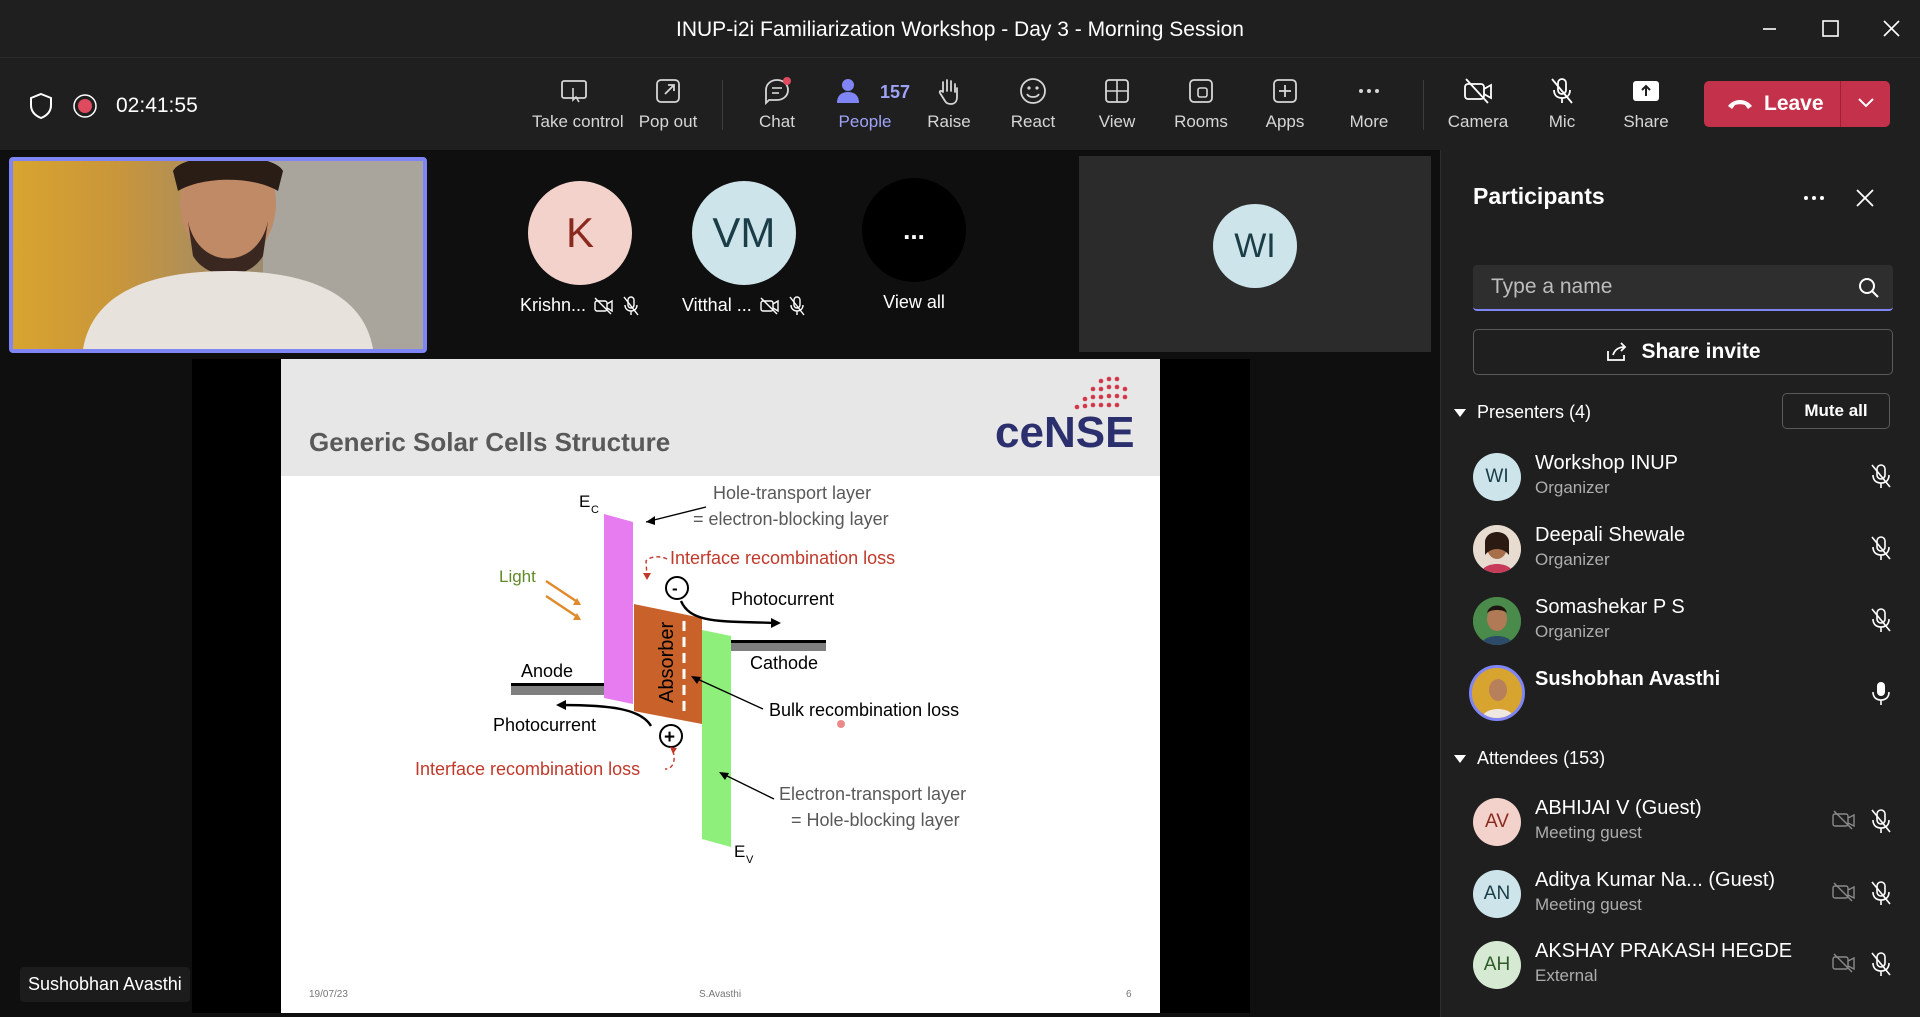 Image resolution: width=1920 pixels, height=1017 pixels. I want to click on close-panel-icon, so click(1865, 198).